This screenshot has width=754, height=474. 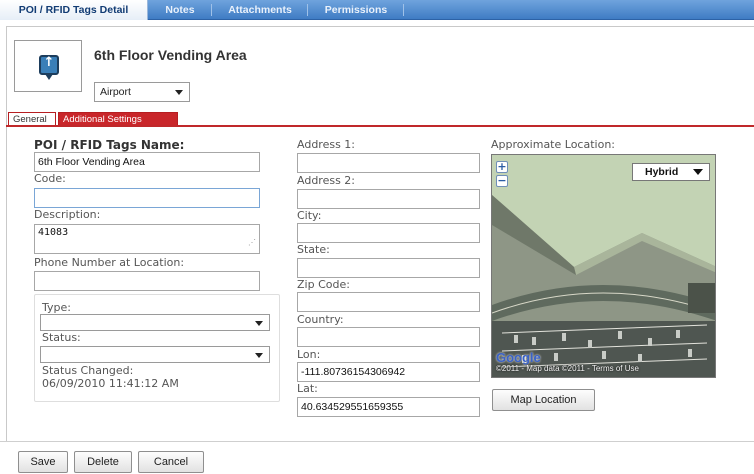 I want to click on tab-attachments: Attachments, so click(x=260, y=10).